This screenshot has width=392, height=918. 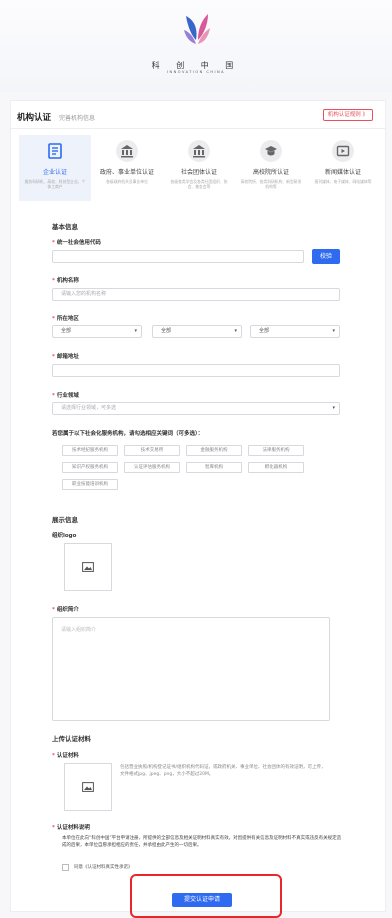 I want to click on org-name-input: 请输入您的机构名称, so click(x=196, y=294).